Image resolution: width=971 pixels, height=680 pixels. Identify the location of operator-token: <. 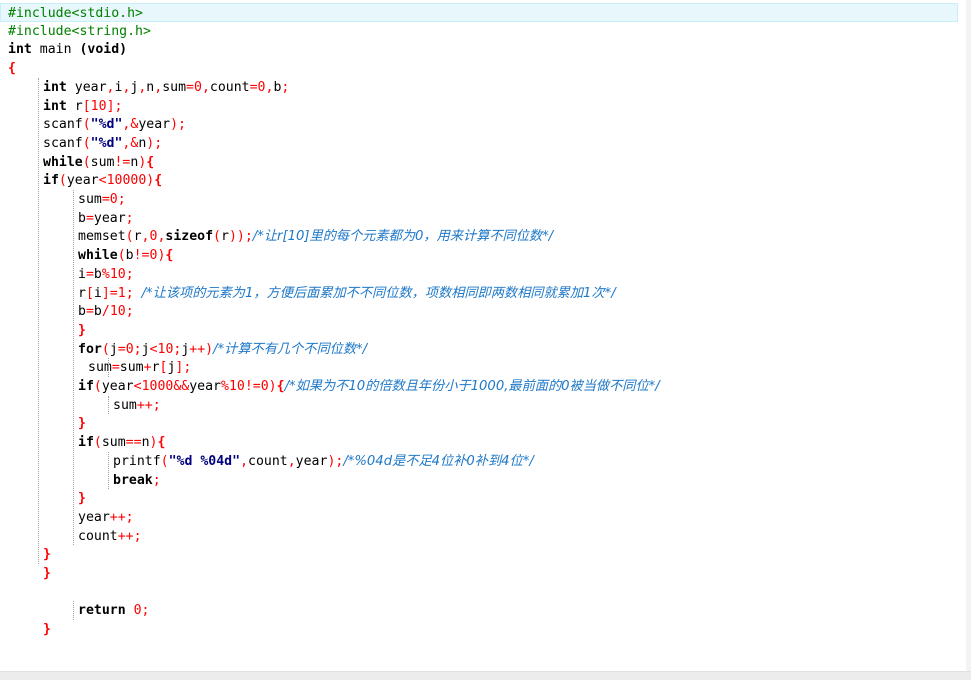
(102, 181).